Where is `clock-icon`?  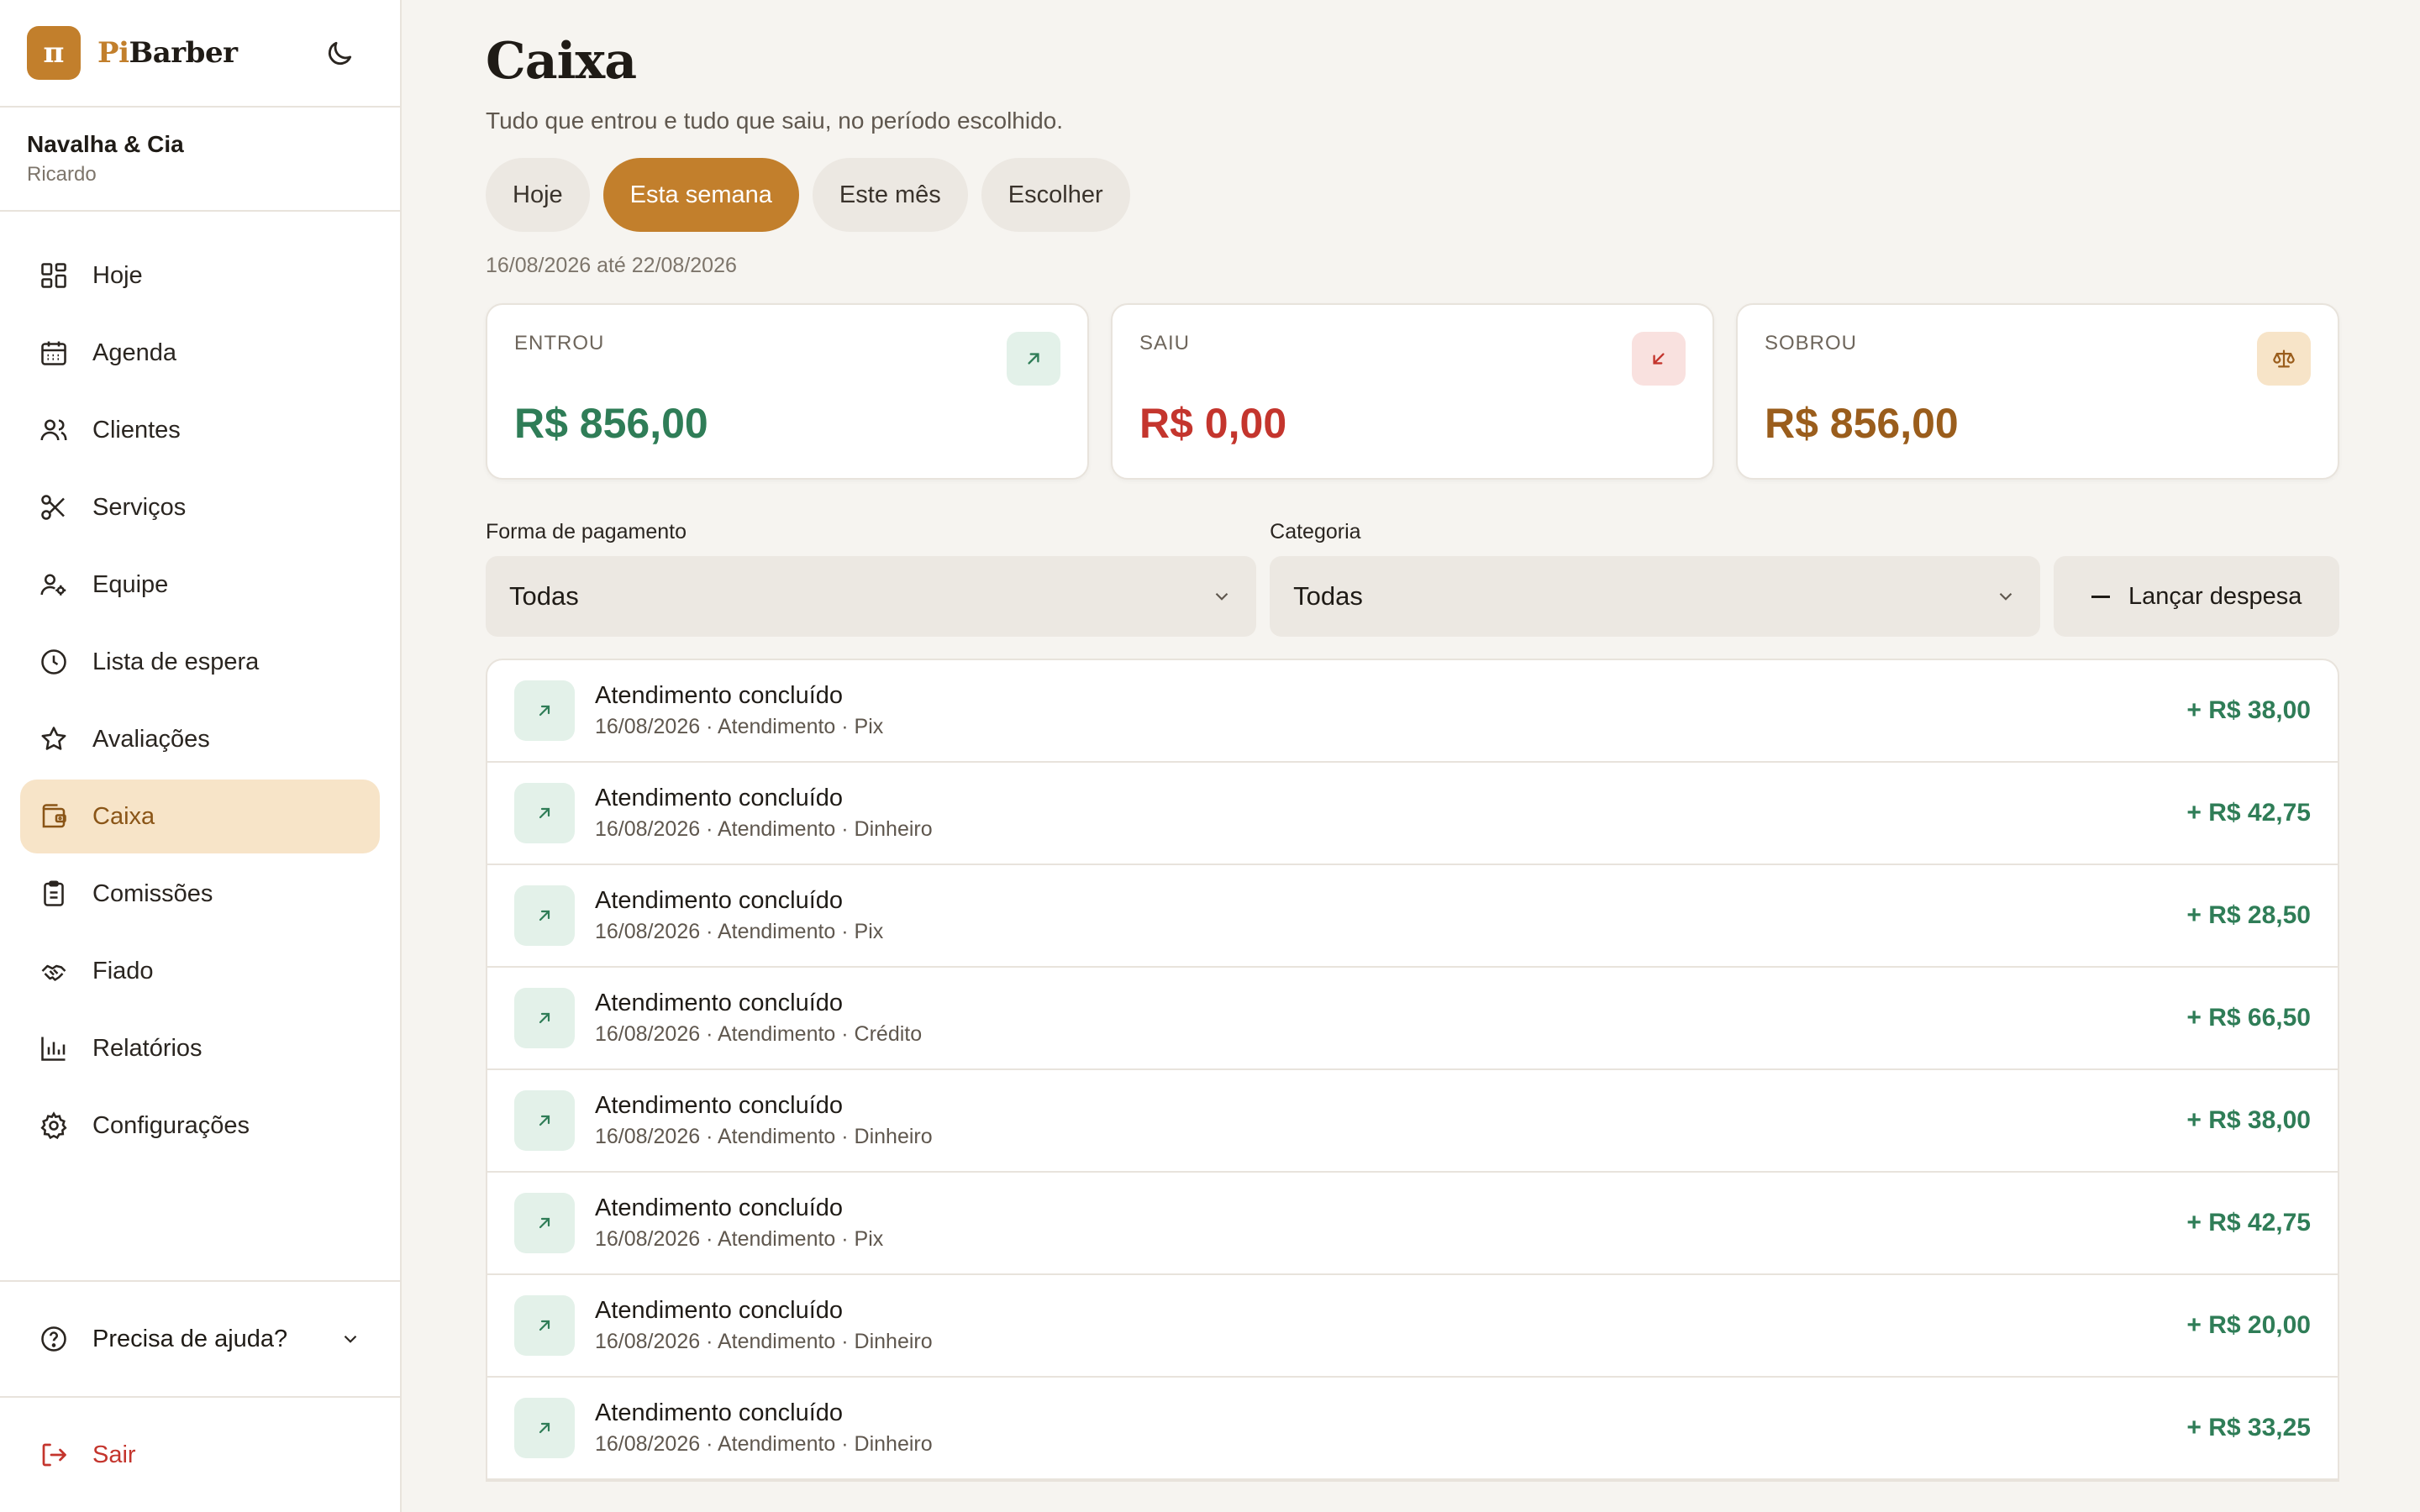 clock-icon is located at coordinates (53, 662).